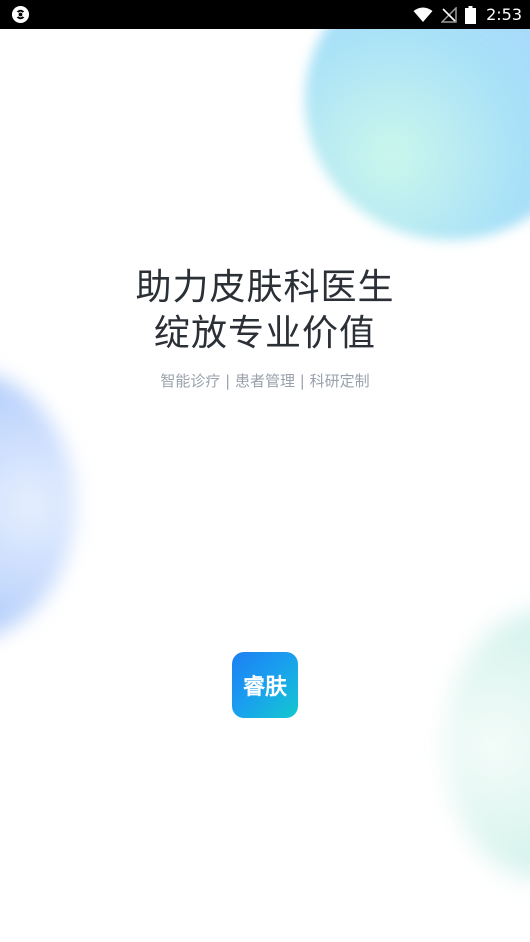 This screenshot has width=530, height=942. What do you see at coordinates (449, 14) in the screenshot?
I see `no-signal-icon` at bounding box center [449, 14].